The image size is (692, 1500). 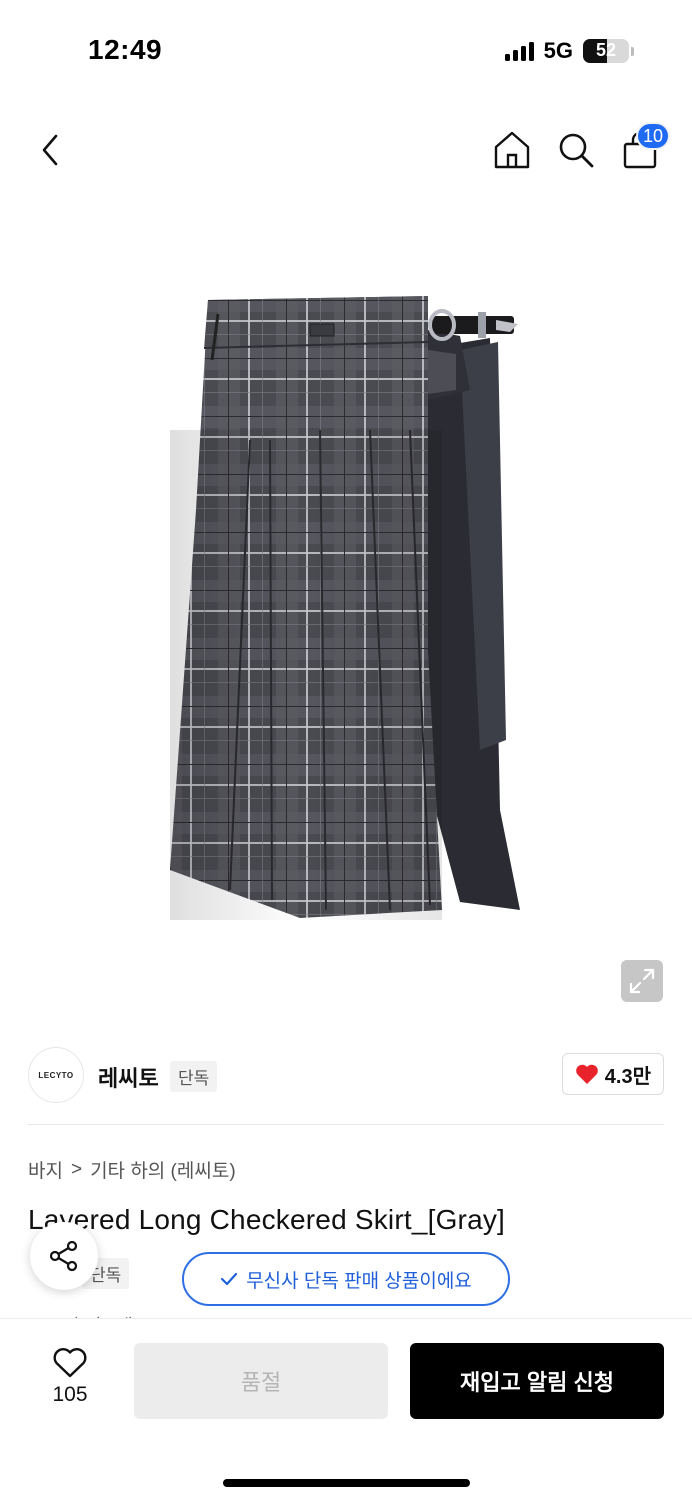 I want to click on status-time: 12:49, so click(x=125, y=49).